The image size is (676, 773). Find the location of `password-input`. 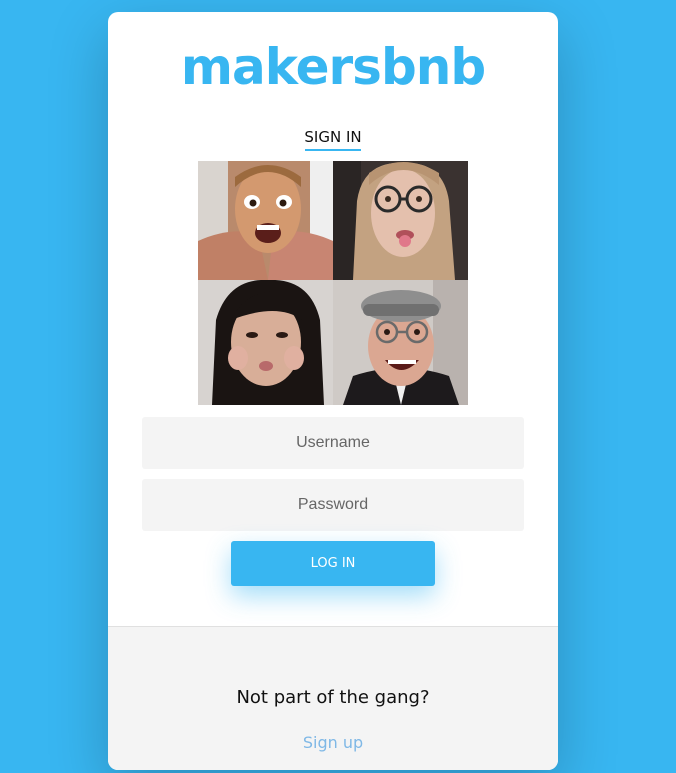

password-input is located at coordinates (333, 505).